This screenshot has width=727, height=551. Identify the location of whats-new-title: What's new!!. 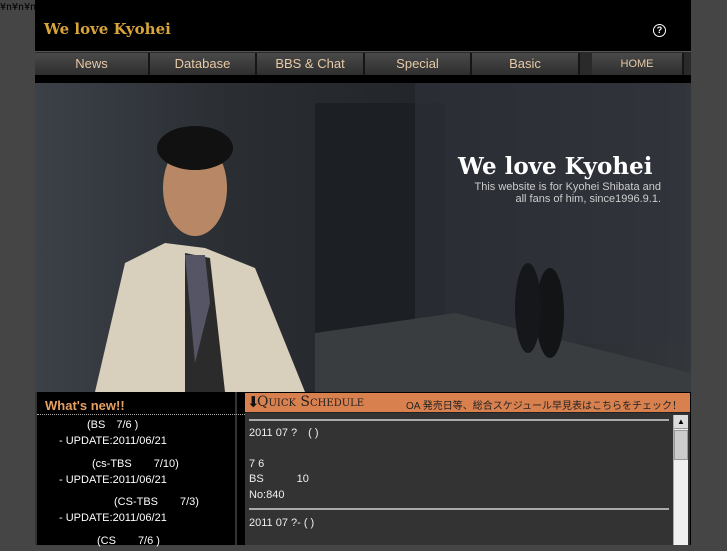
(85, 405).